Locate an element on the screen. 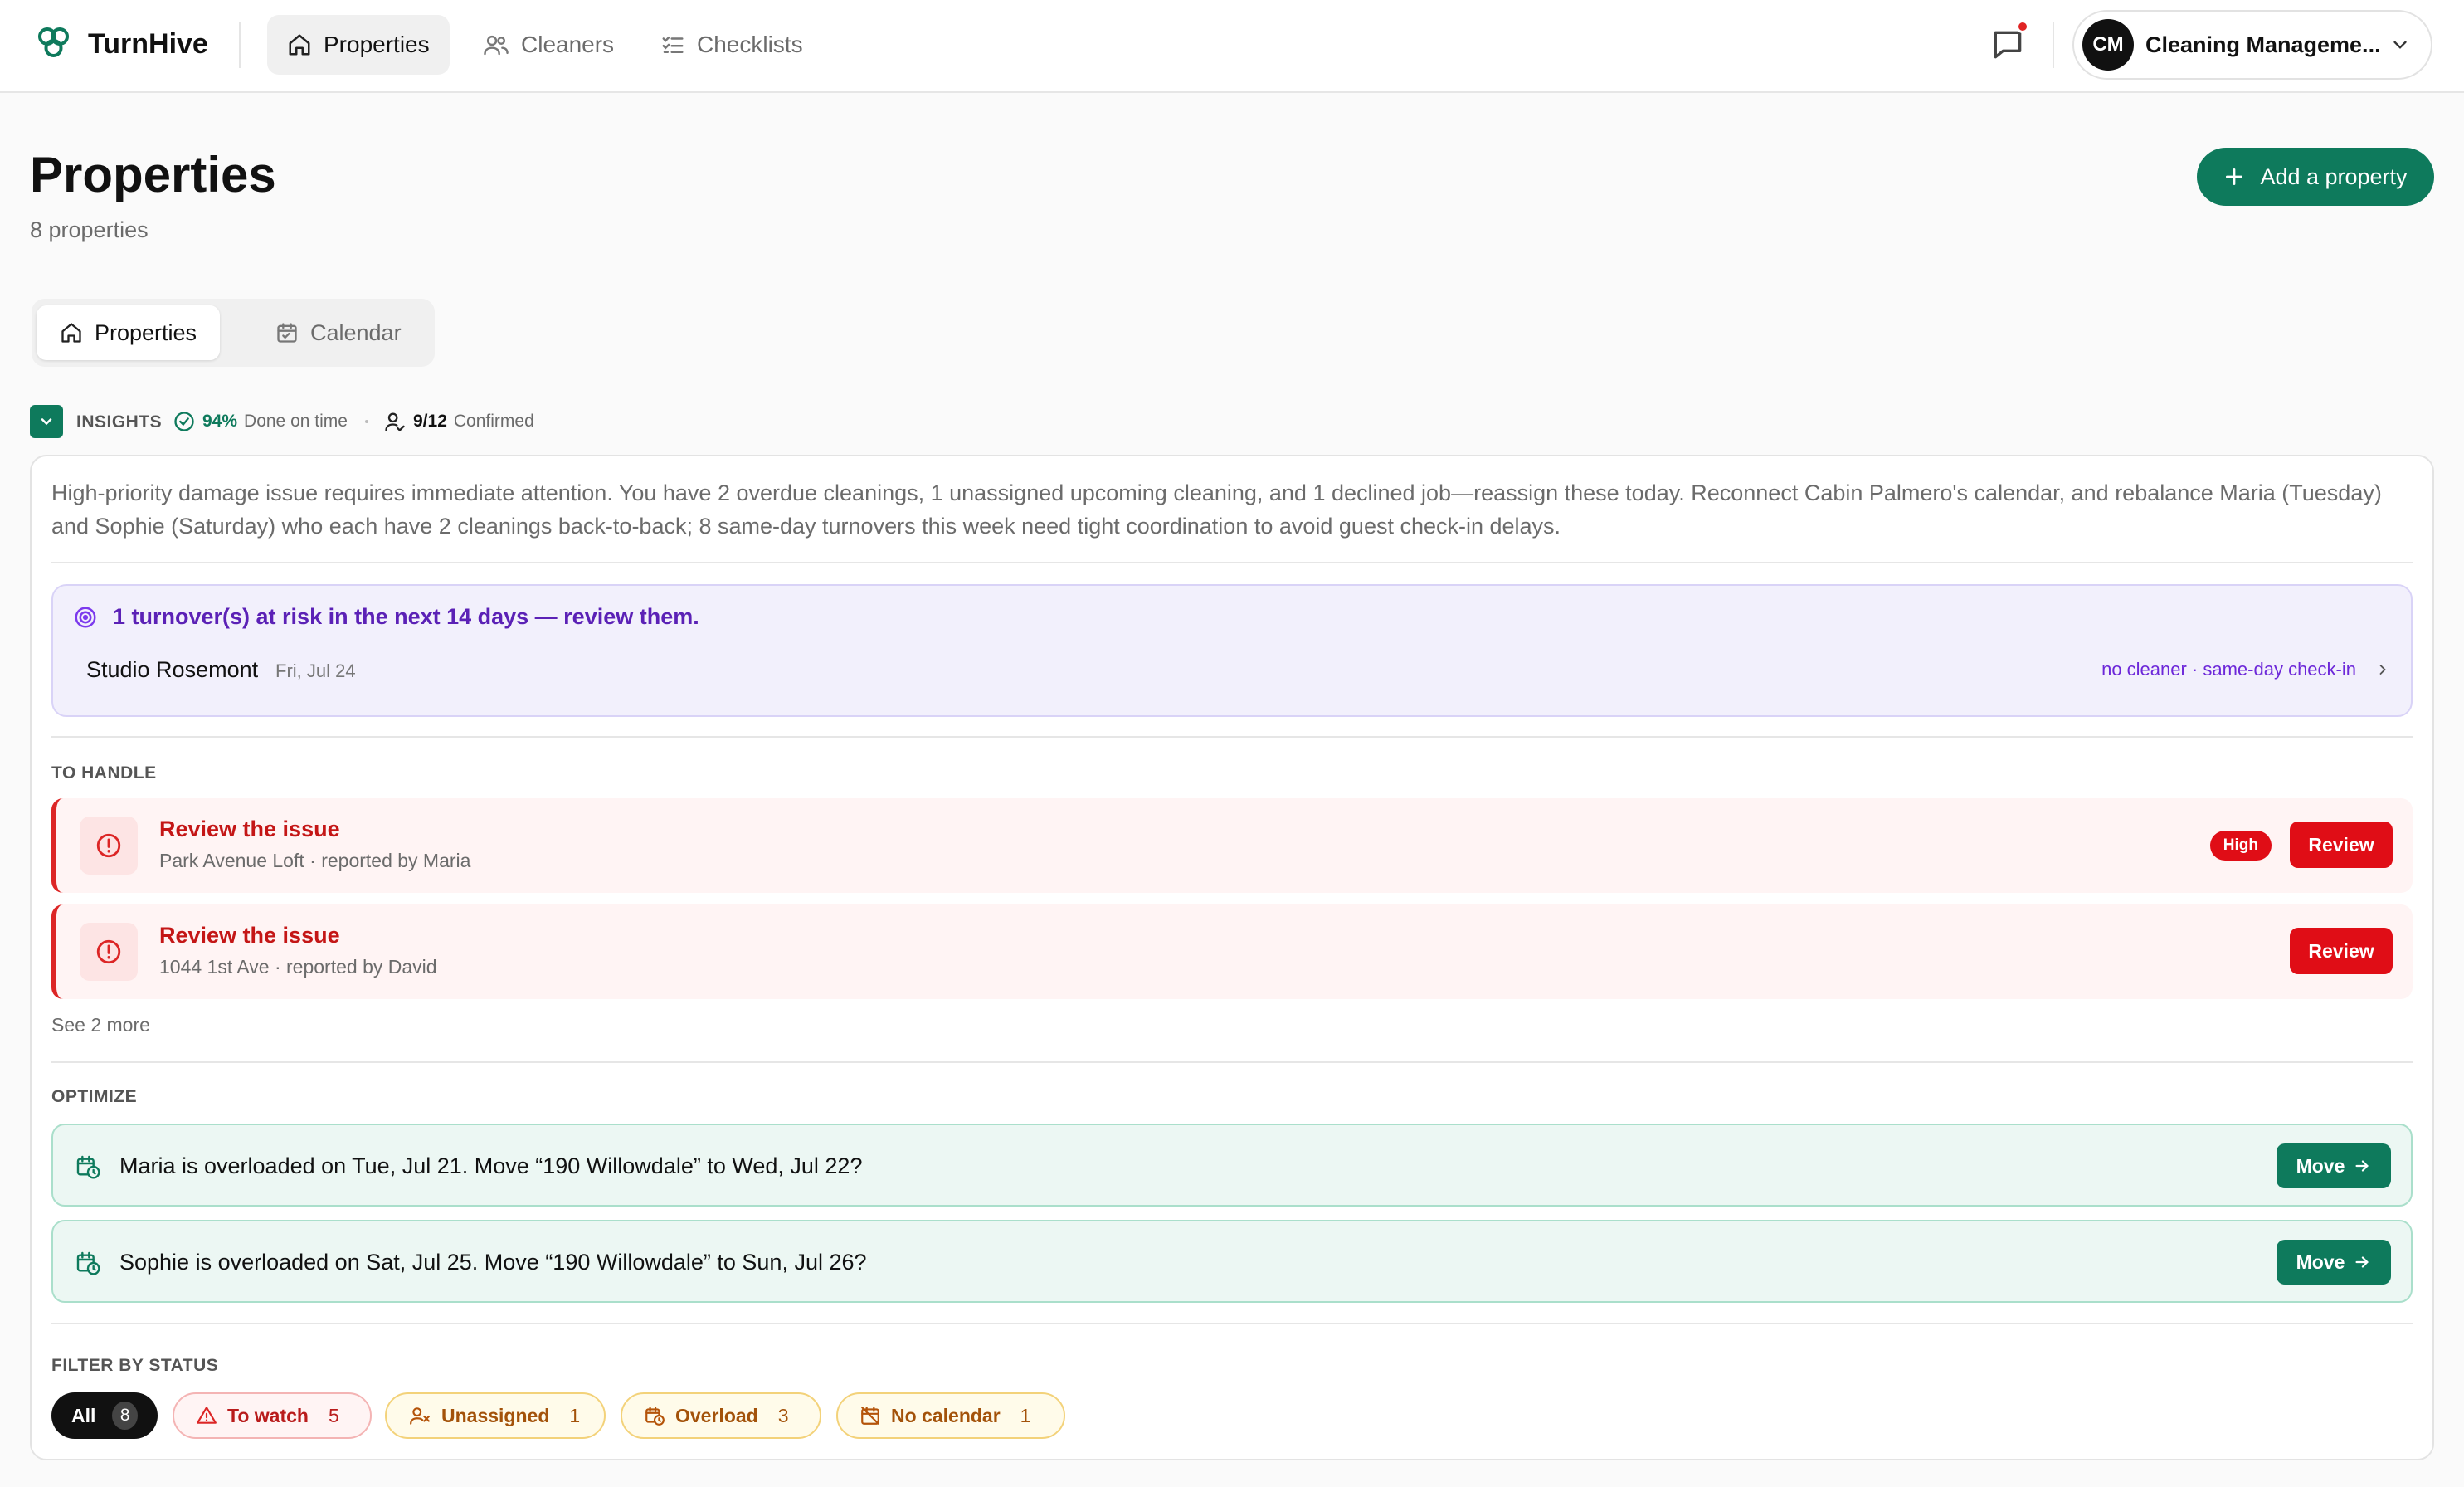  chip-label: Overload is located at coordinates (716, 1415).